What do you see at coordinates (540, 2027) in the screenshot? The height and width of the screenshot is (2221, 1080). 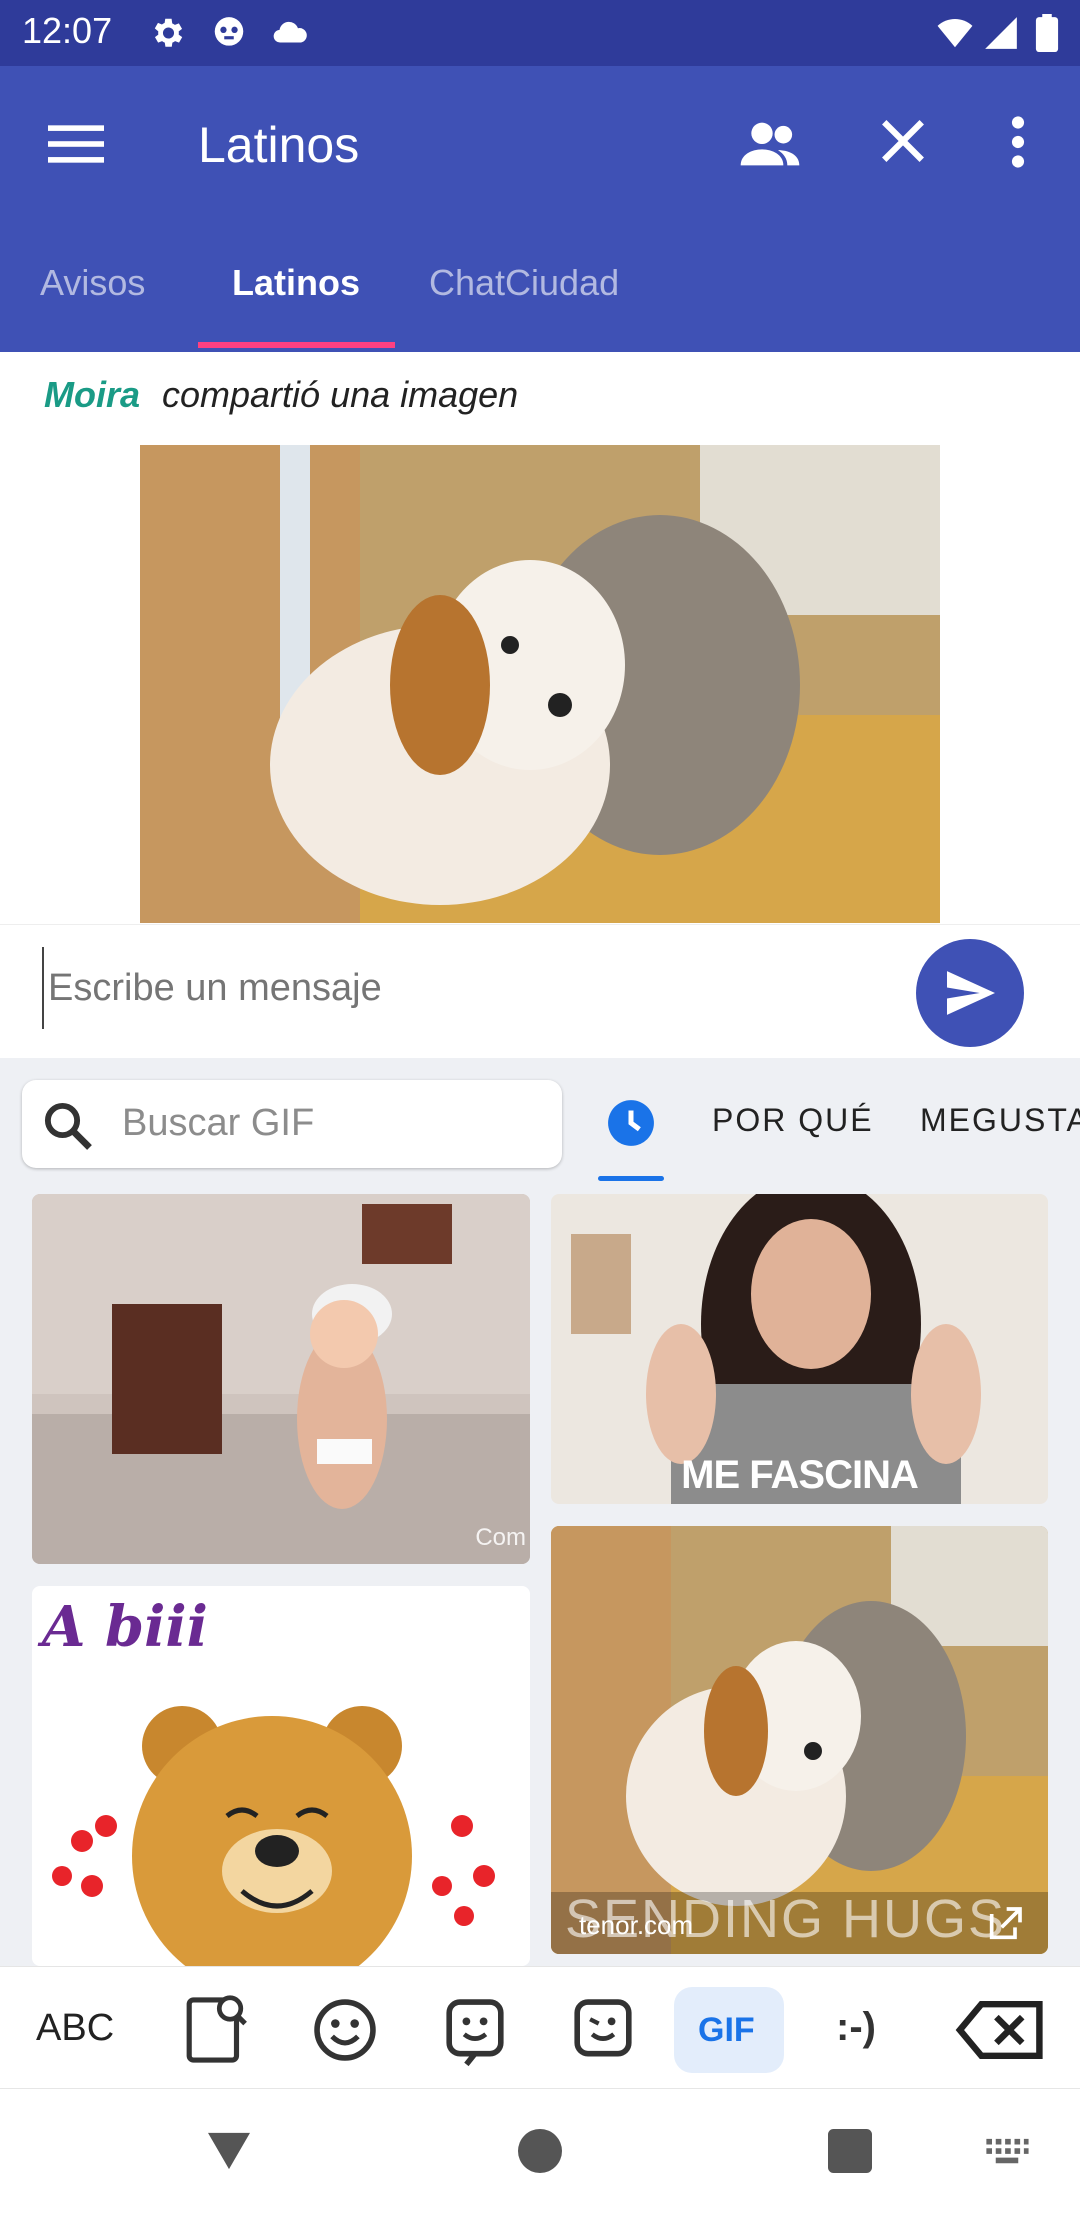 I see `keyboard-toolbar: ABC GIF :-)` at bounding box center [540, 2027].